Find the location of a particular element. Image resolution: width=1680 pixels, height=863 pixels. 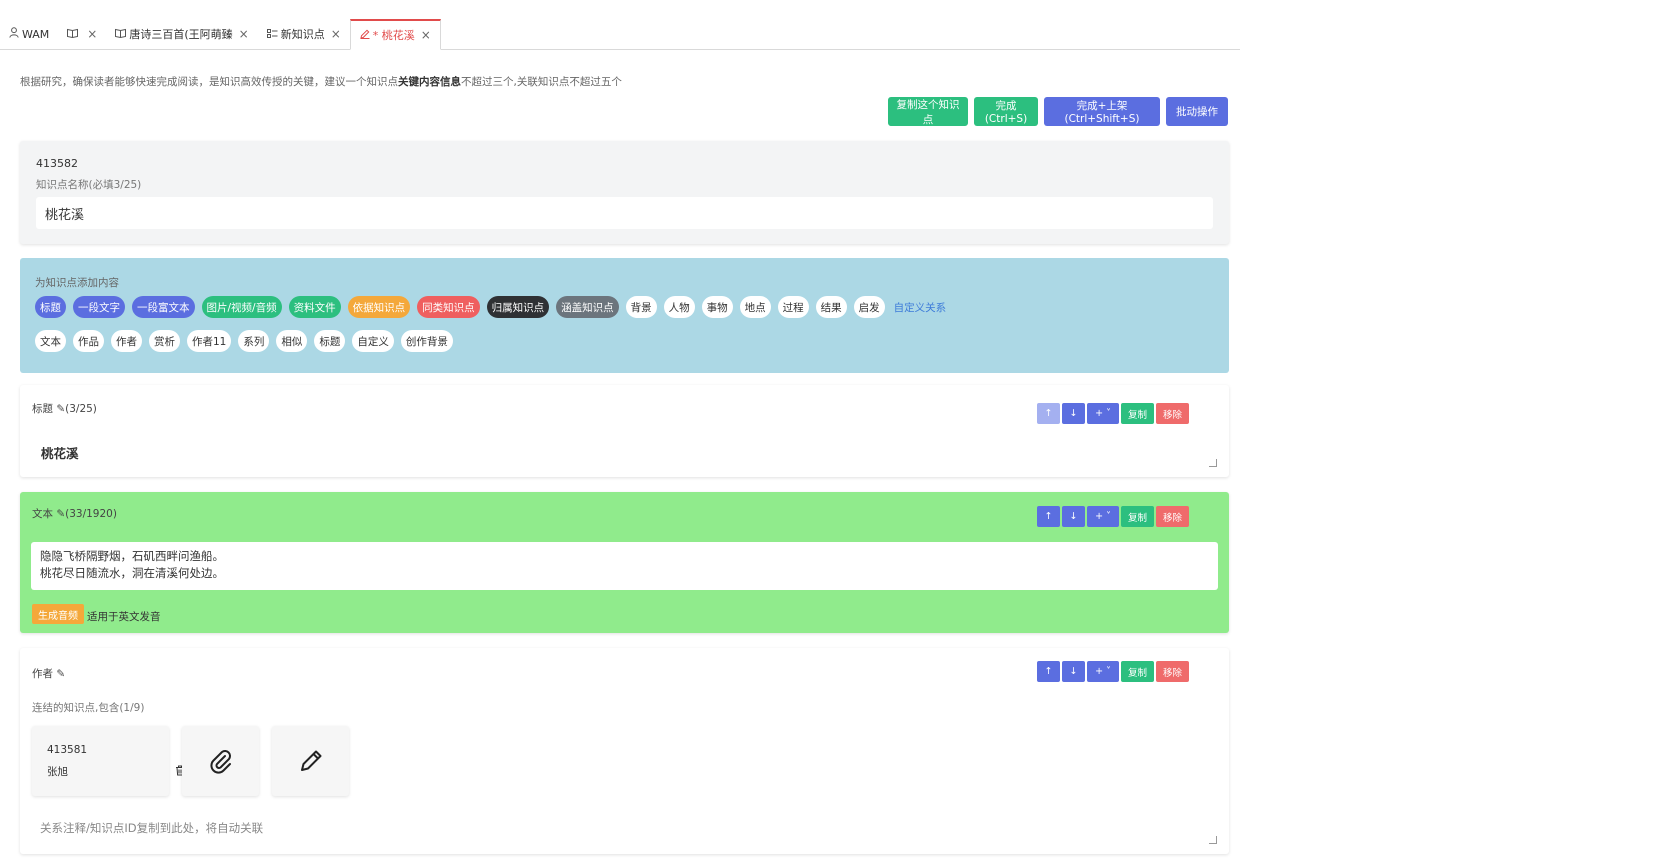

tab-label: WAM is located at coordinates (36, 34).